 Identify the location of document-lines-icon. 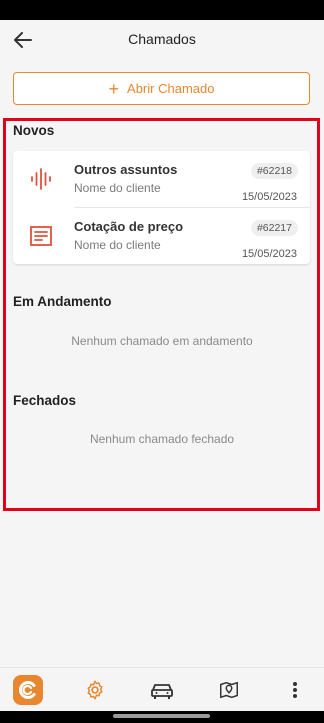
(41, 236).